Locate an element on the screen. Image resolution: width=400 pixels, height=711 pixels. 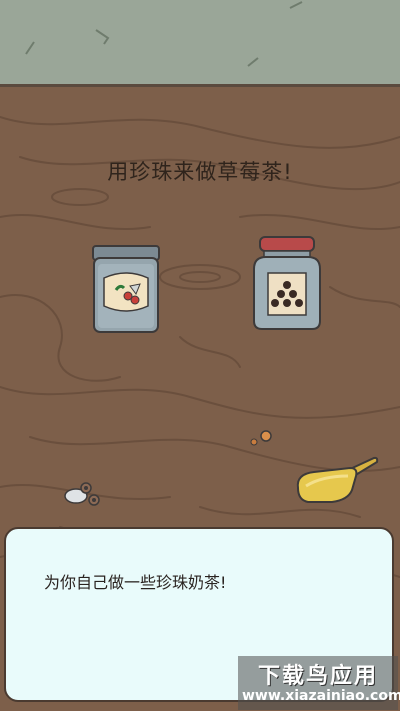
watermark: 下载鸟应用 www.xiazainiao.com is located at coordinates (319, 683).